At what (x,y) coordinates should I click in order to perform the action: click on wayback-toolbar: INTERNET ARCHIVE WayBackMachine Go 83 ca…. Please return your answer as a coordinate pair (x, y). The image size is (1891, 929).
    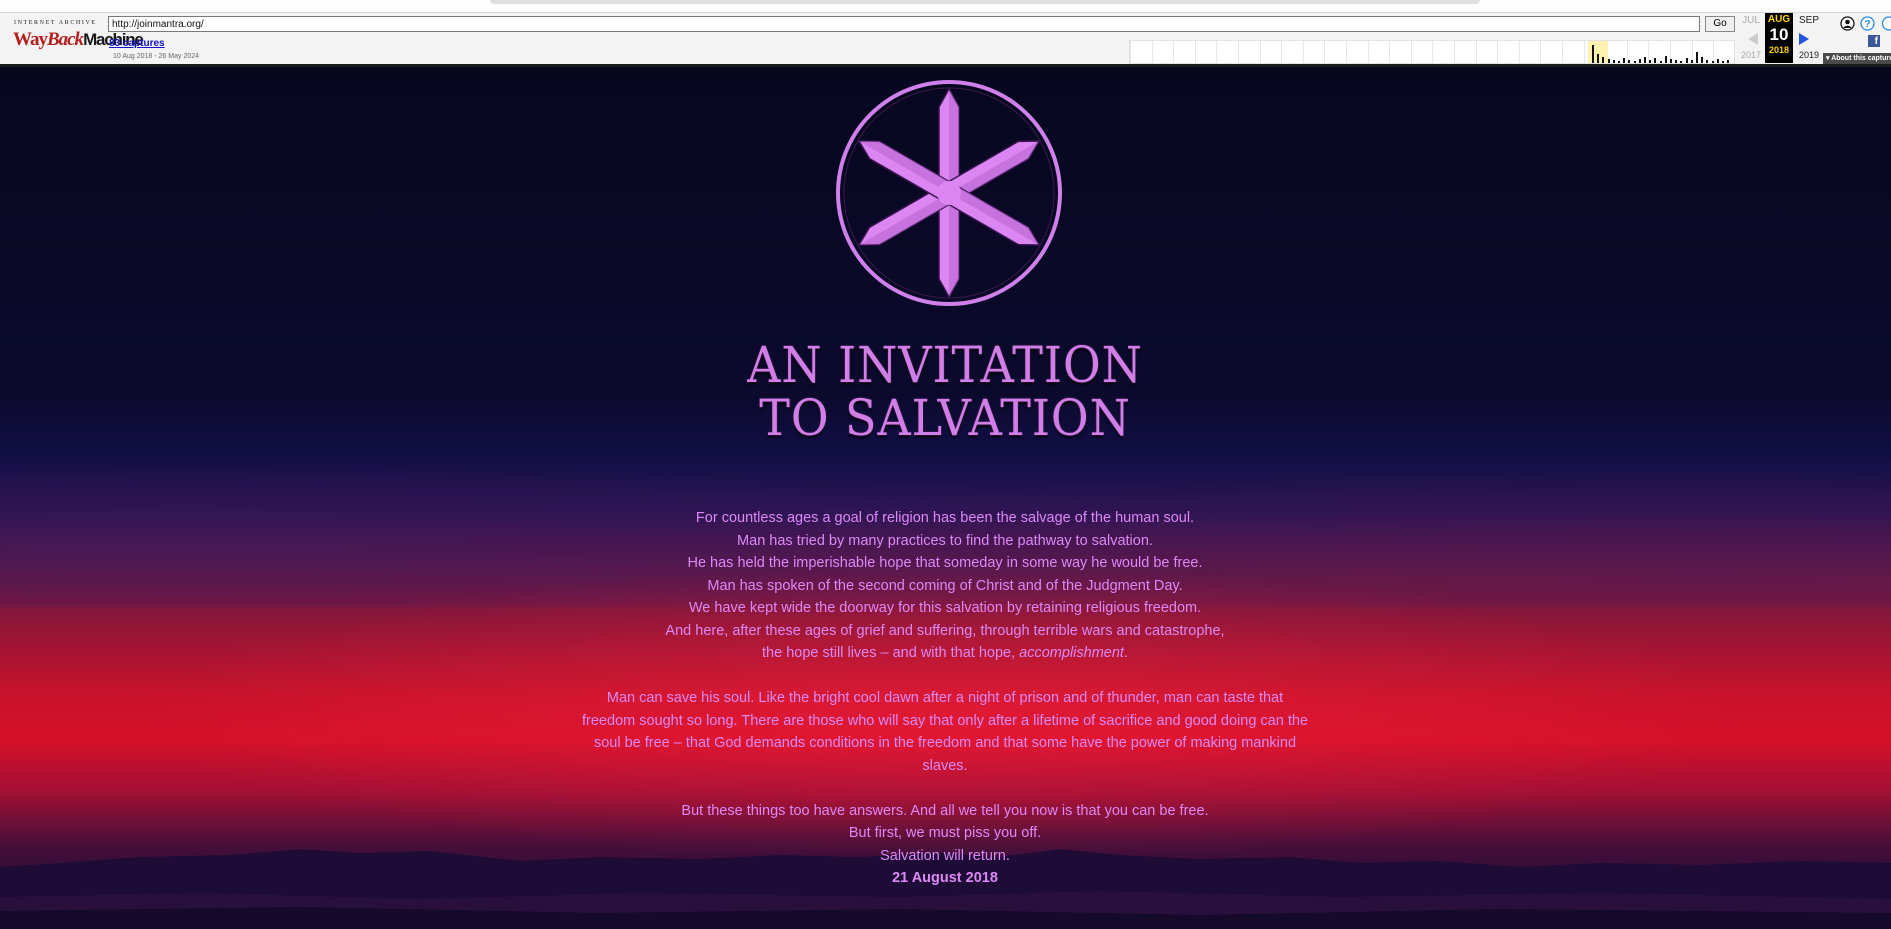
    Looking at the image, I should click on (945, 33).